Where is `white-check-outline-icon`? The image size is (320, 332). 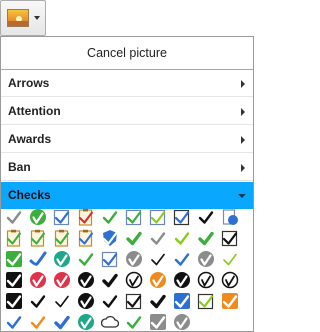 white-check-outline-icon is located at coordinates (110, 301).